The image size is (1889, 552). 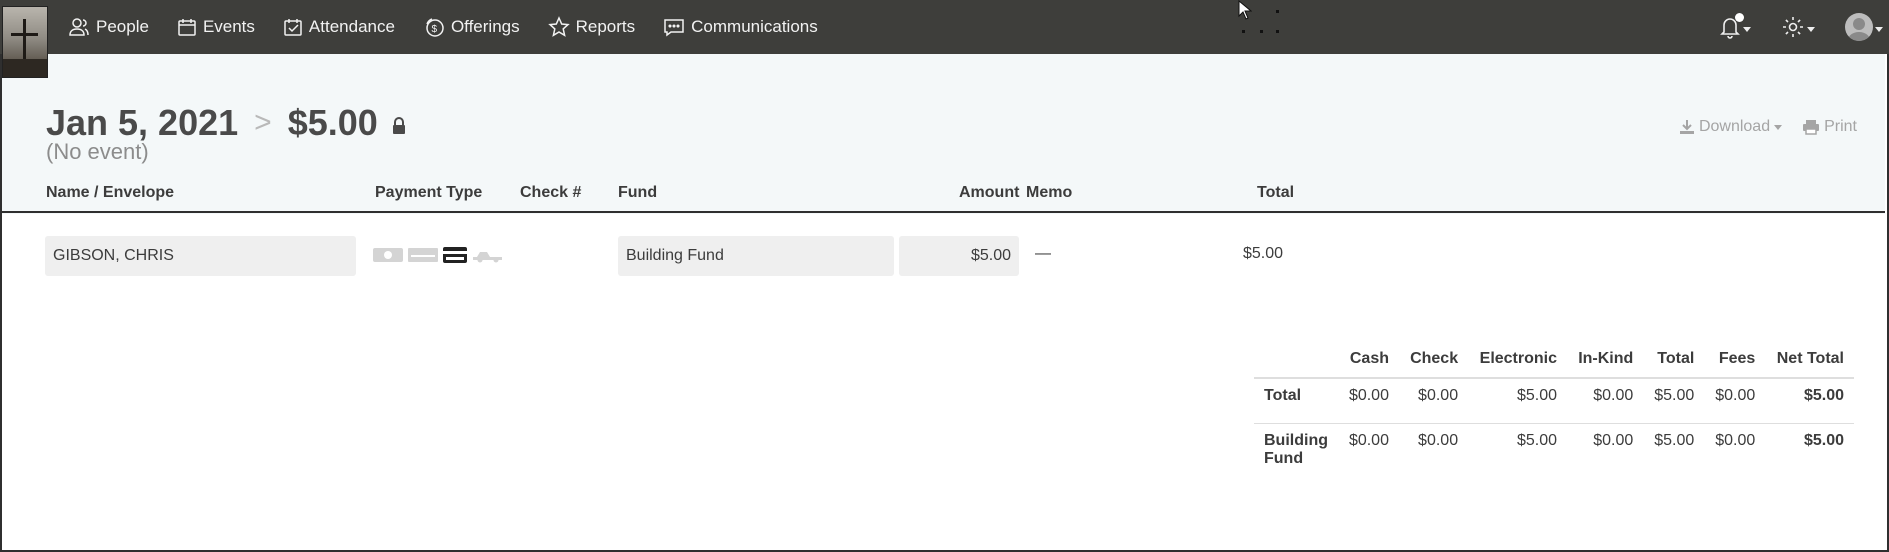 I want to click on gear-icon, so click(x=1793, y=27).